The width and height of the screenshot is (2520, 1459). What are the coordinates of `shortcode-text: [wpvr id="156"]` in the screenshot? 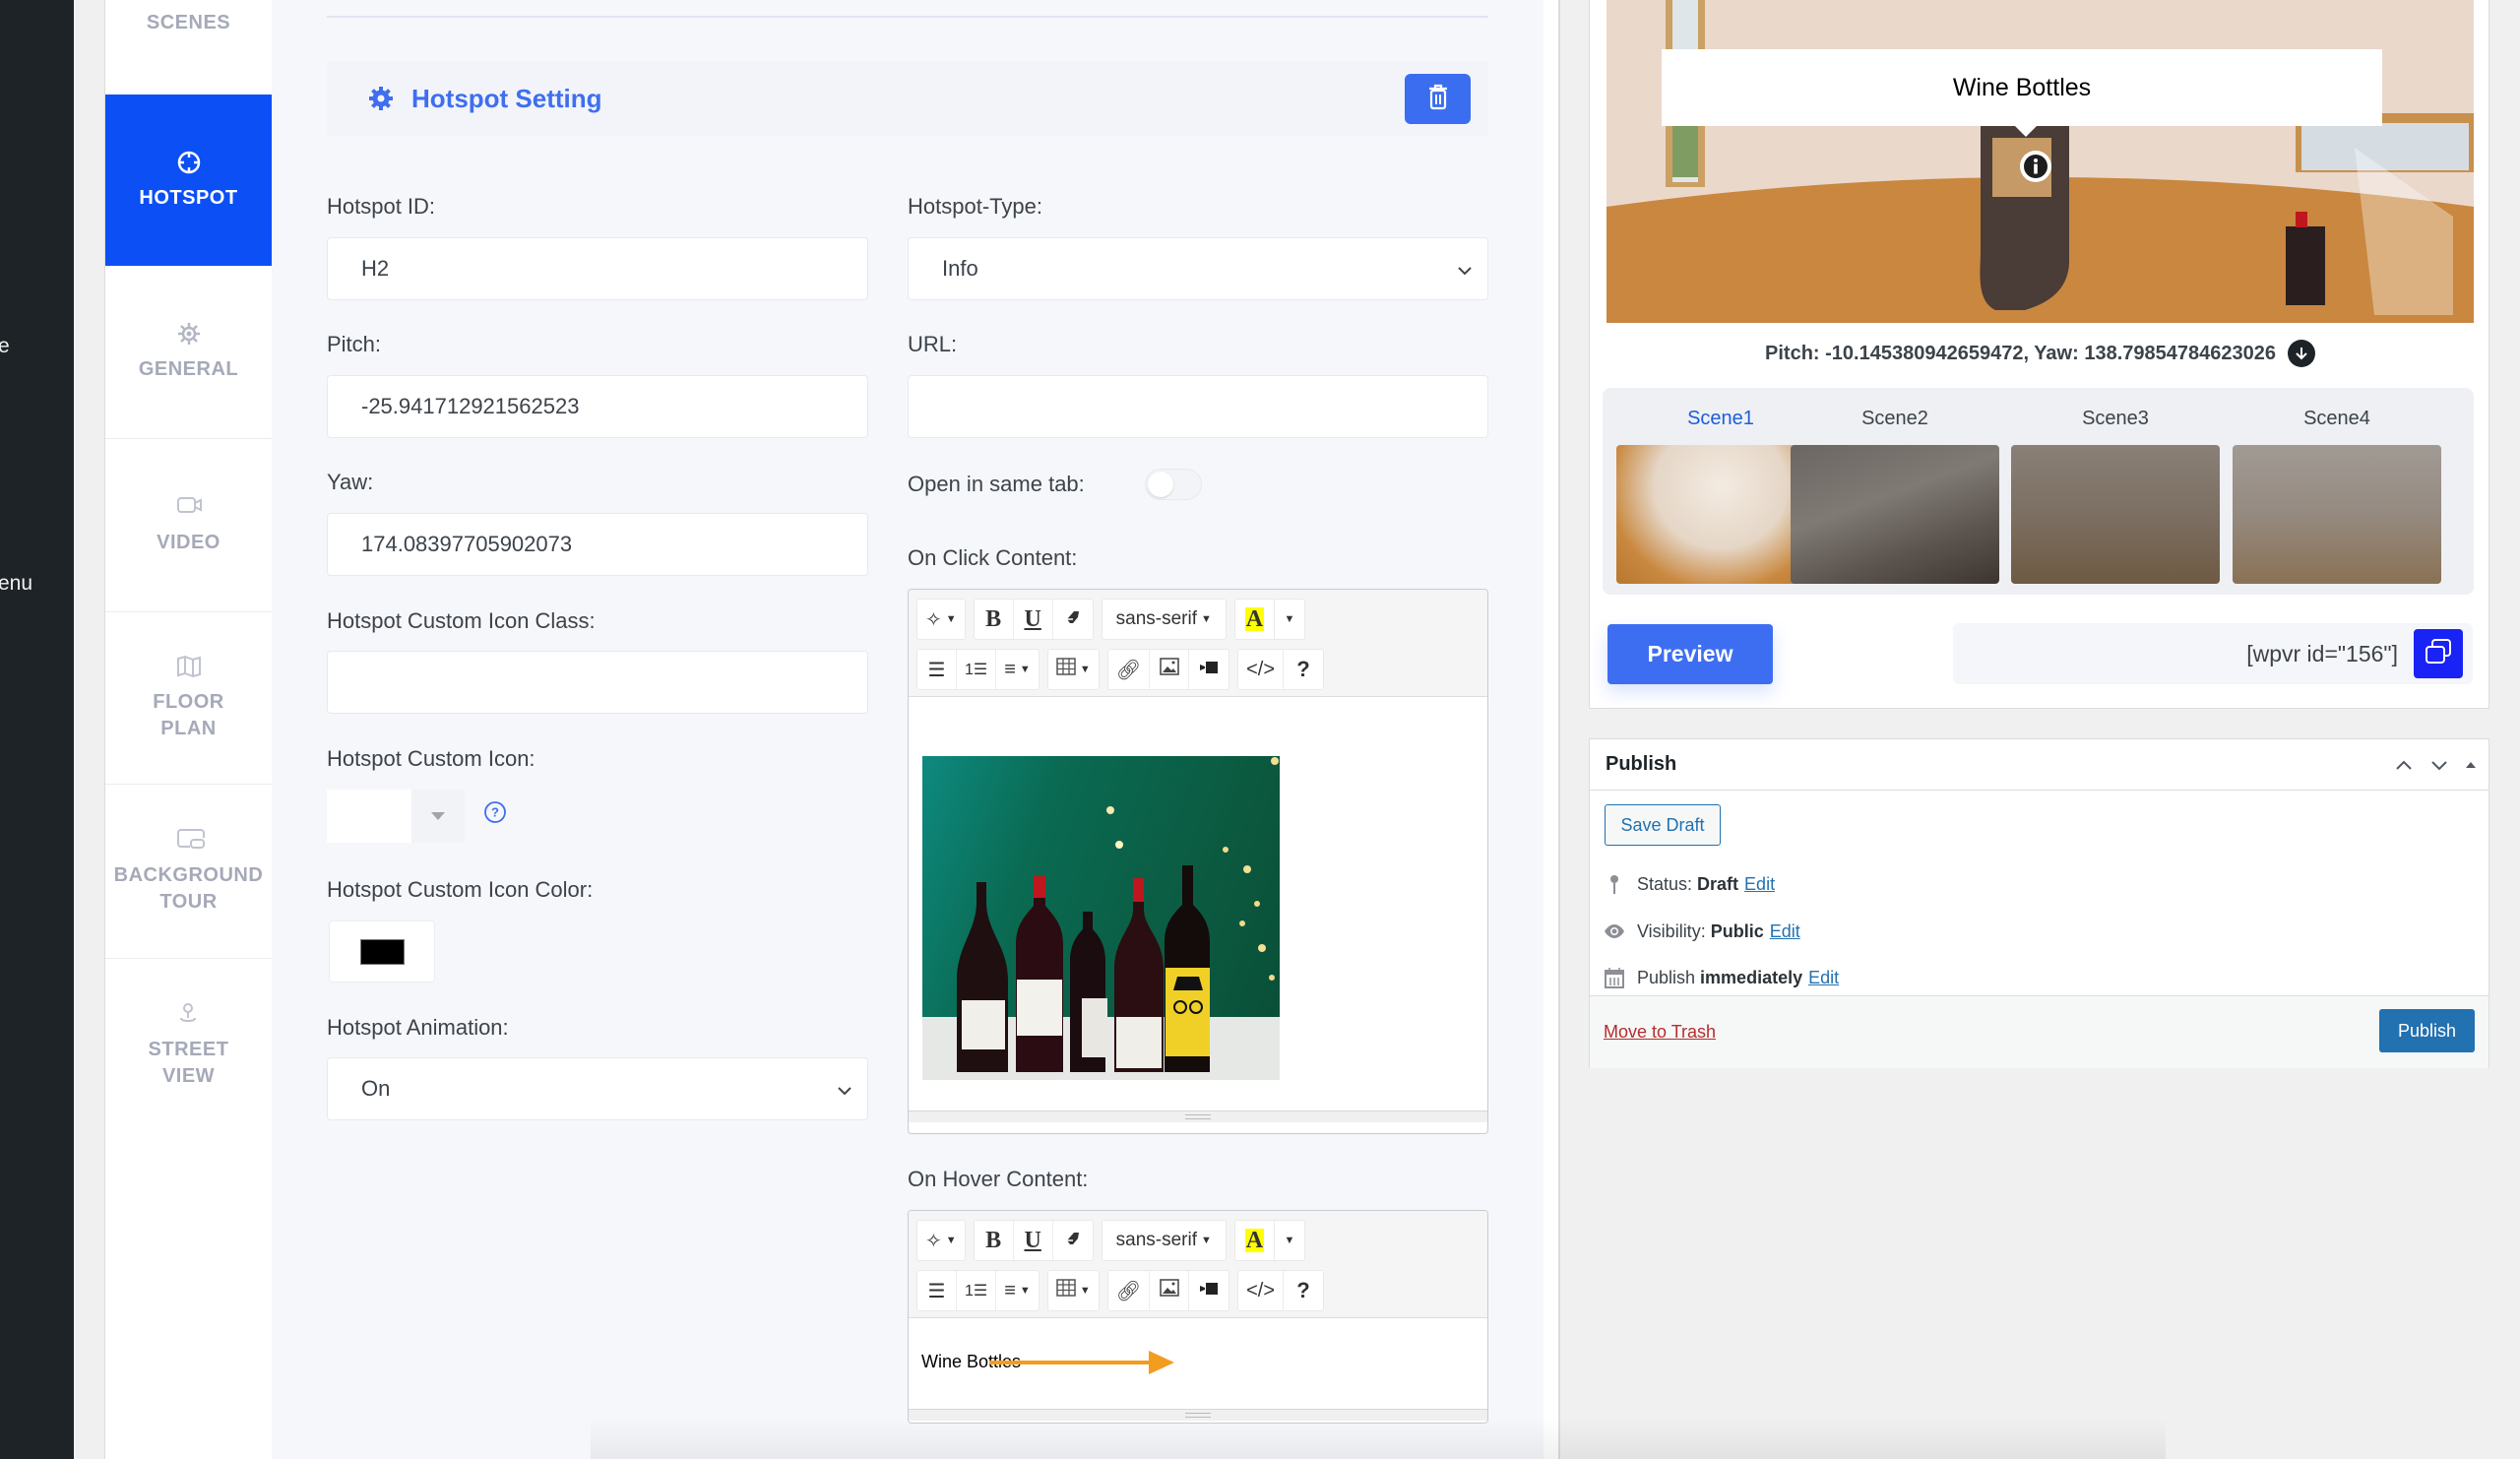 It's located at (2322, 654).